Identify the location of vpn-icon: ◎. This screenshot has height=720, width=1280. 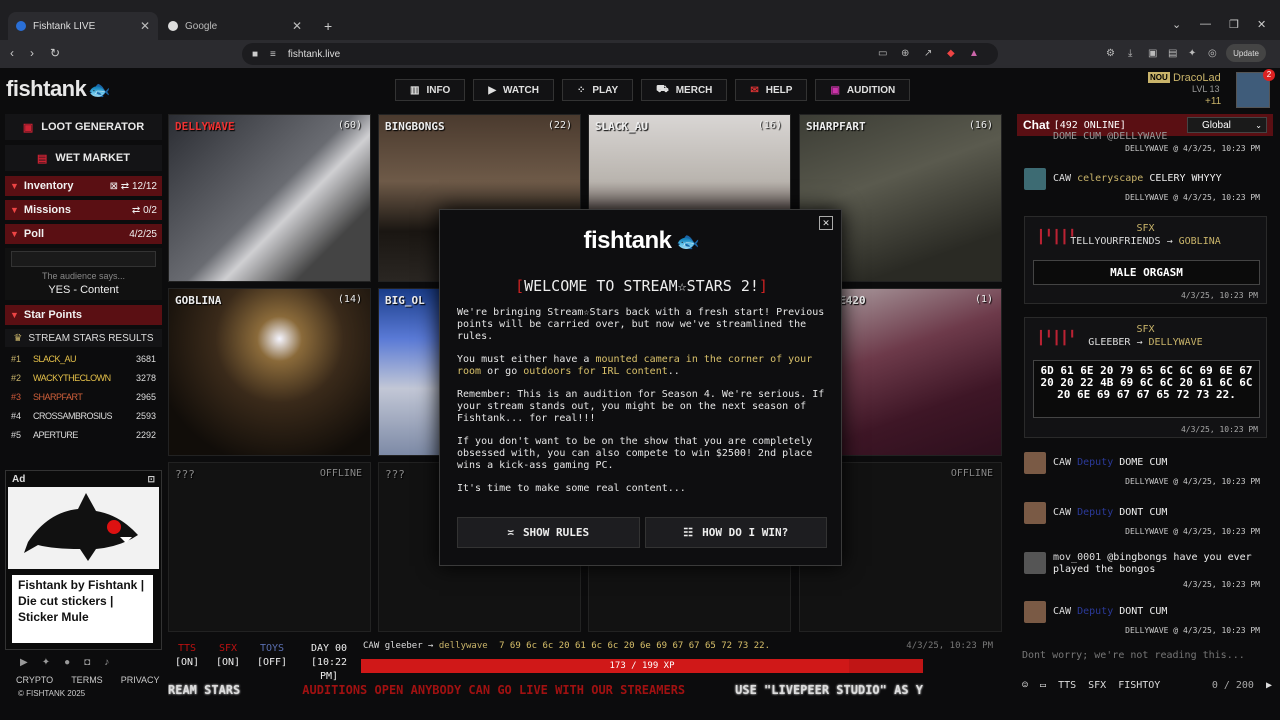
(1212, 53).